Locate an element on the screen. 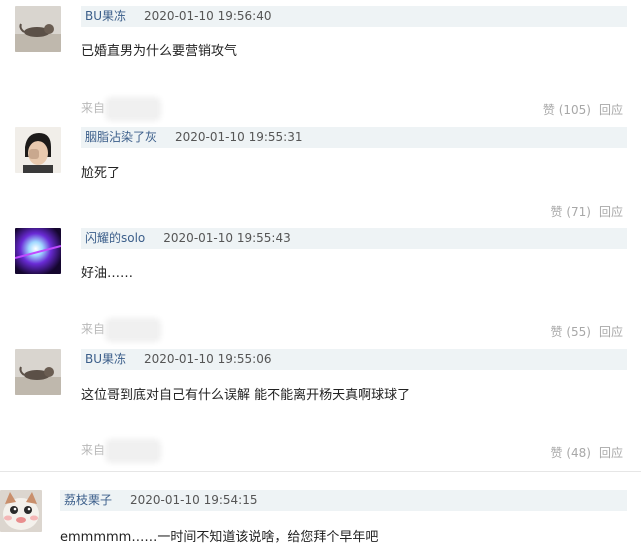 This screenshot has width=641, height=557. comment-text: emmmmm……一时间不知道该说啥，给您拜个早年吧 is located at coordinates (219, 537).